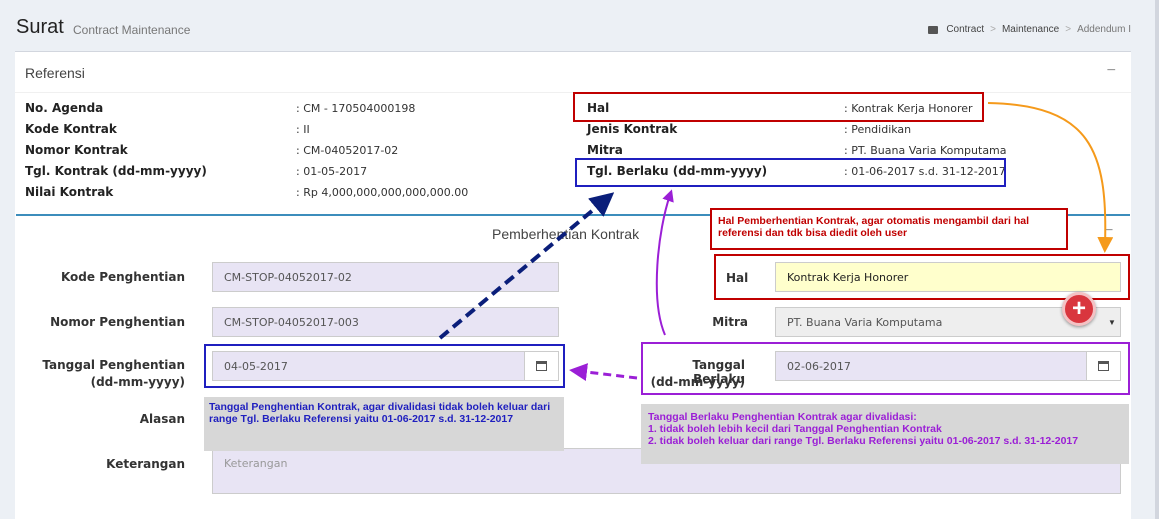  Describe the element at coordinates (573, 72) in the screenshot. I see `referensi-header: Referensi −` at that location.